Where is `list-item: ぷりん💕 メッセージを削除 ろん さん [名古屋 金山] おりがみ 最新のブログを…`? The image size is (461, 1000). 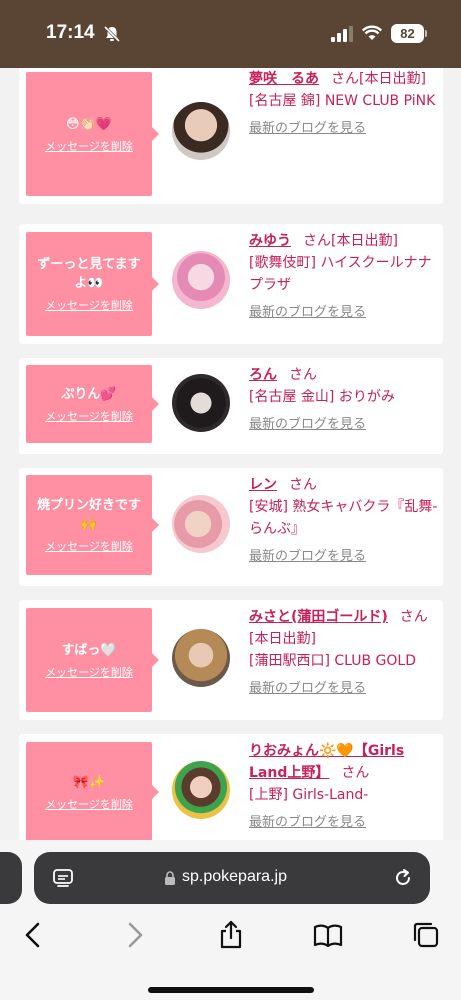 list-item: ぷりん💕 メッセージを削除 ろん さん [名古屋 金山] おりがみ 最新のブログを… is located at coordinates (231, 406).